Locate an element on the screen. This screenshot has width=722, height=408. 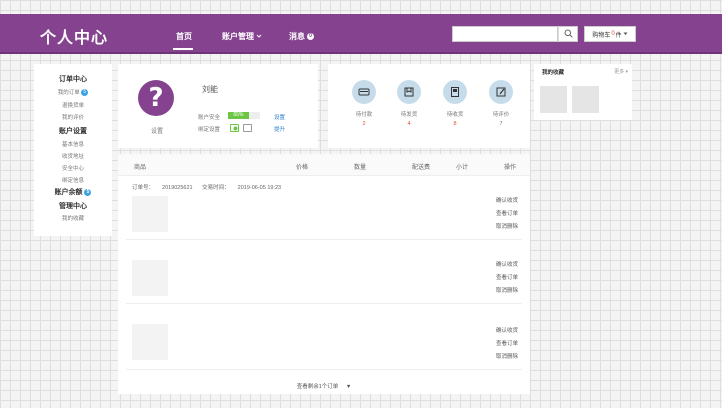
phone-bind-icon is located at coordinates (234, 128).